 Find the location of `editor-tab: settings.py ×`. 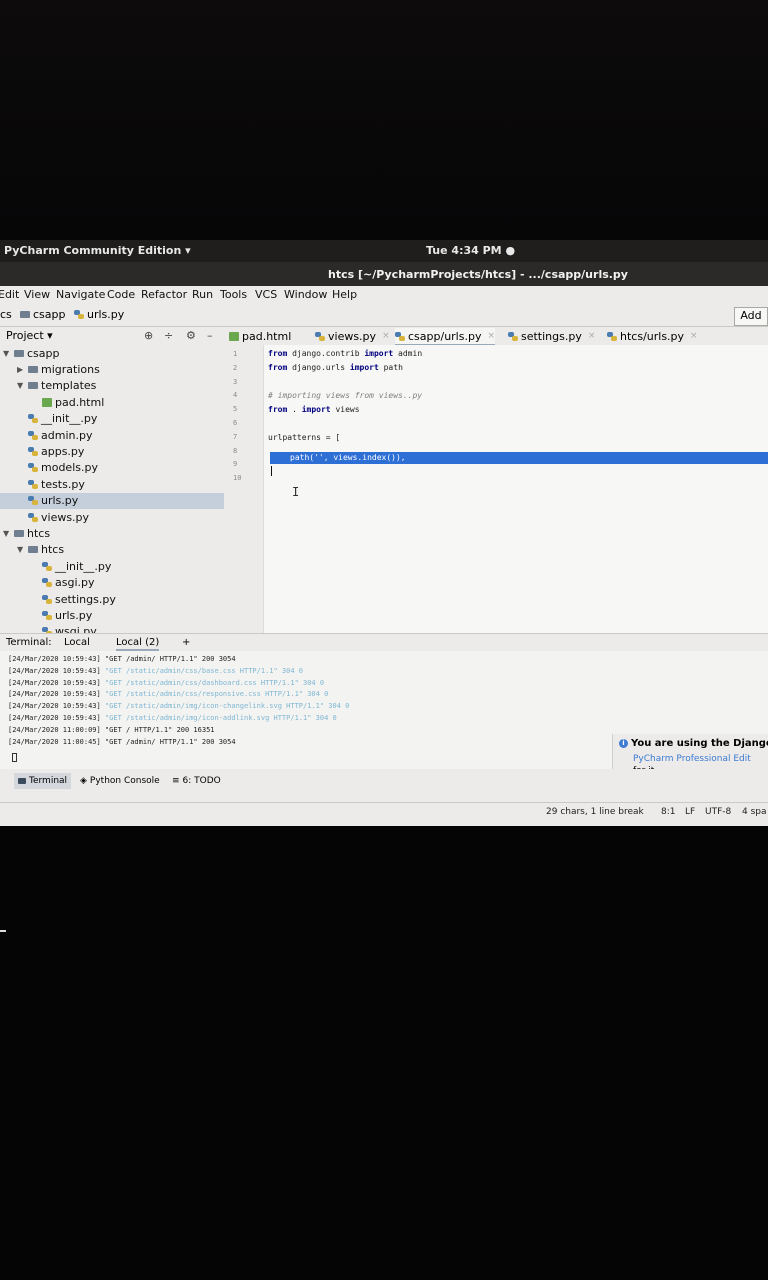

editor-tab: settings.py × is located at coordinates (551, 336).